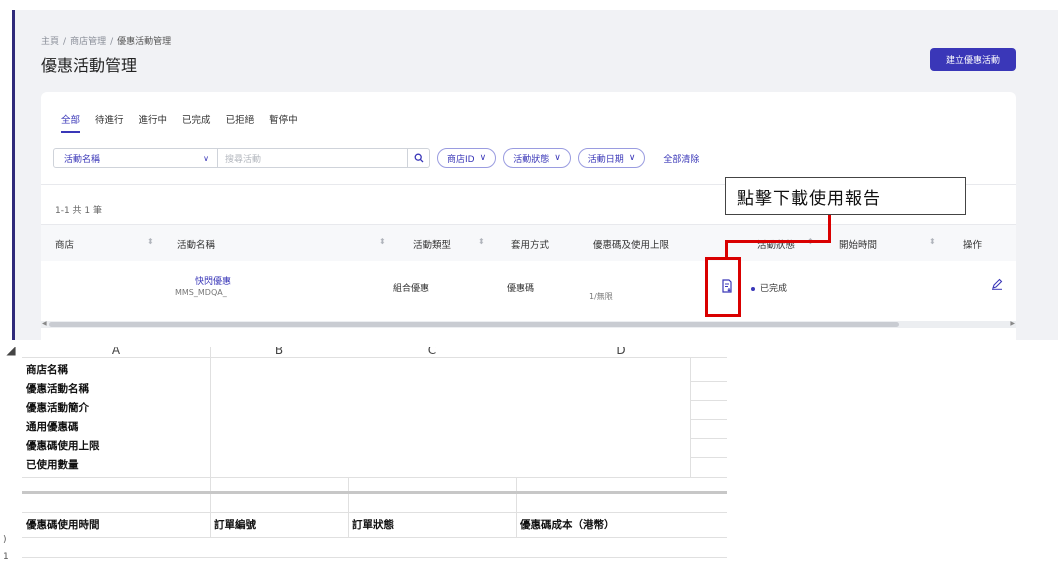 This screenshot has width=1062, height=567. I want to click on breadcrumb: 主頁 / 商店管理 / 優惠活動管理, so click(106, 40).